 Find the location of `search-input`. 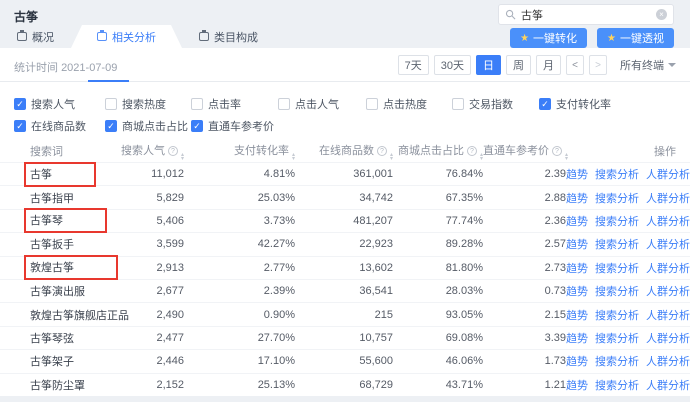

search-input is located at coordinates (586, 14).